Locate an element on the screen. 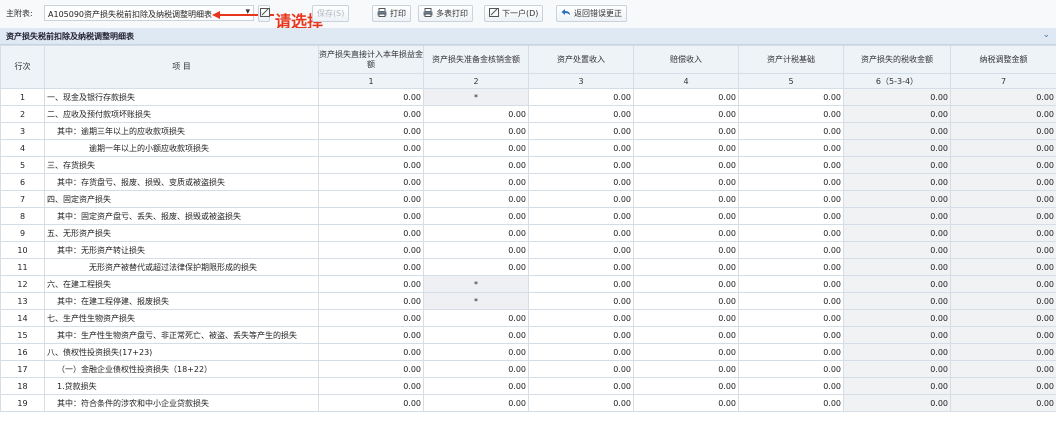 This screenshot has height=445, width=1056. save-button: 保存(S) is located at coordinates (331, 13).